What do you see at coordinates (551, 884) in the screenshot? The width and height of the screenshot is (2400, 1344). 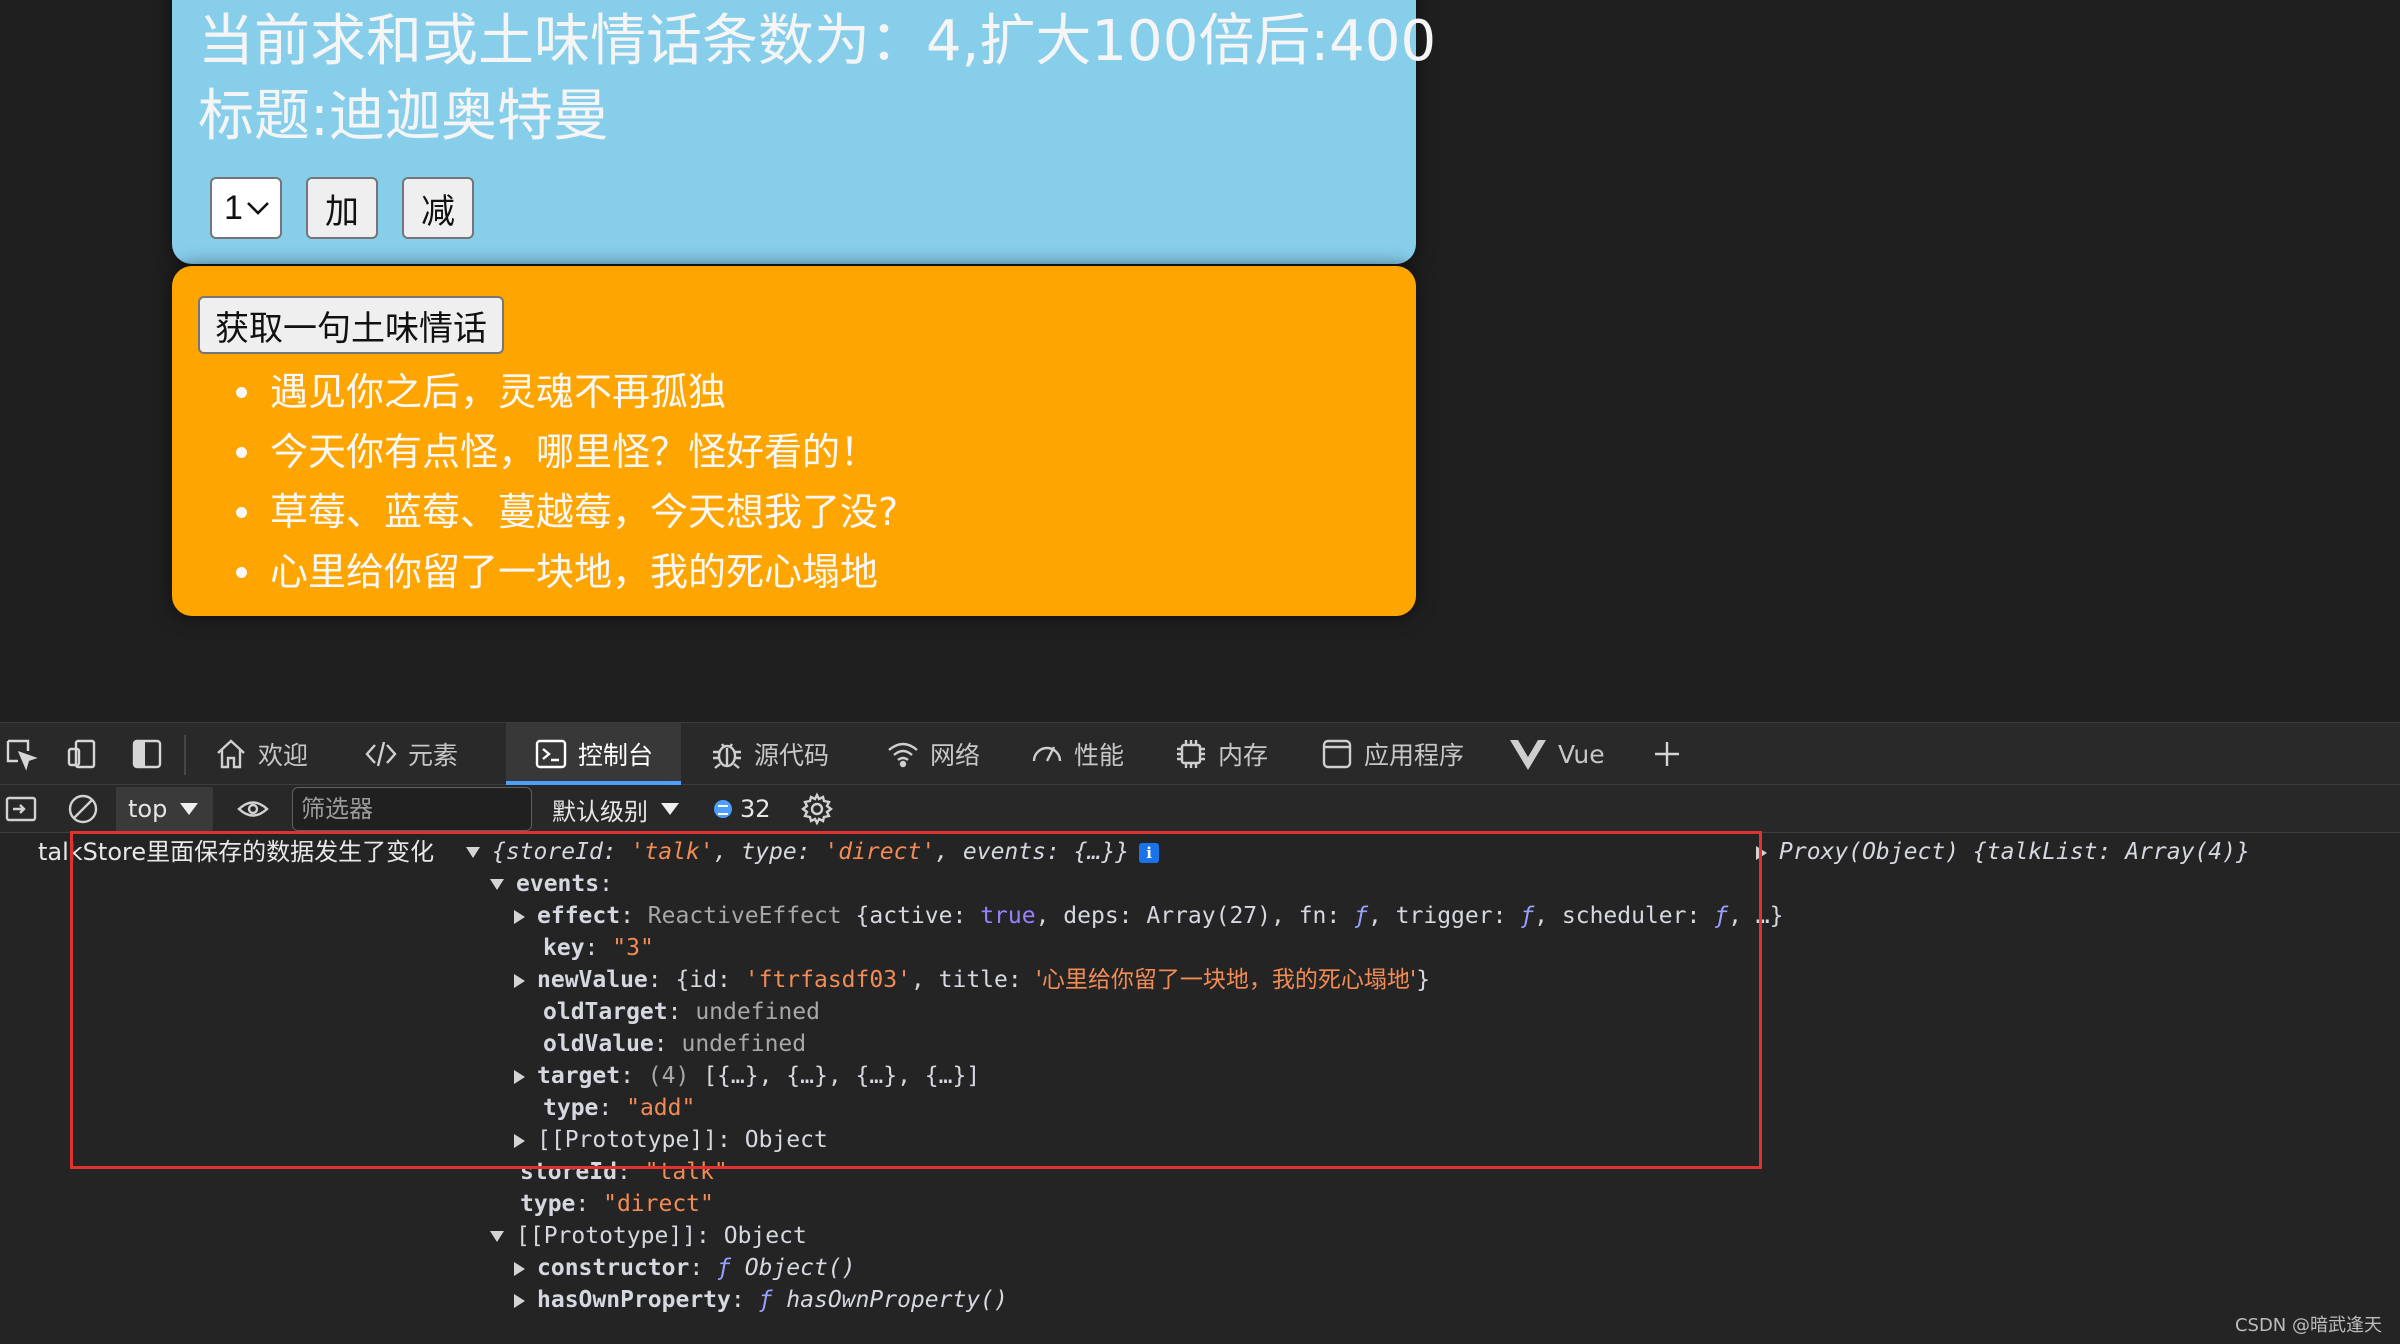 I see `events-node: events:` at bounding box center [551, 884].